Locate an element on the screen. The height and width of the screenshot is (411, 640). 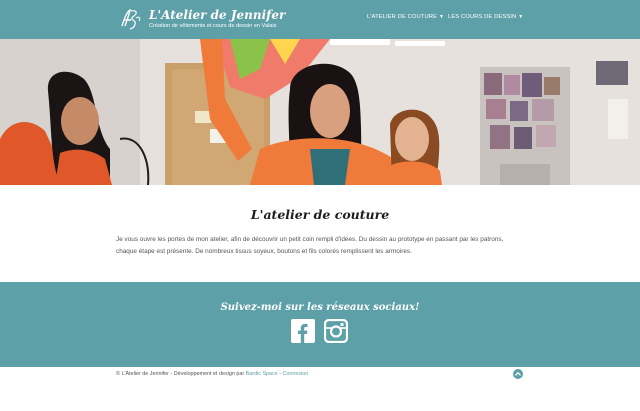
nav-label: LES COURS DE DESSIN is located at coordinates (482, 17).